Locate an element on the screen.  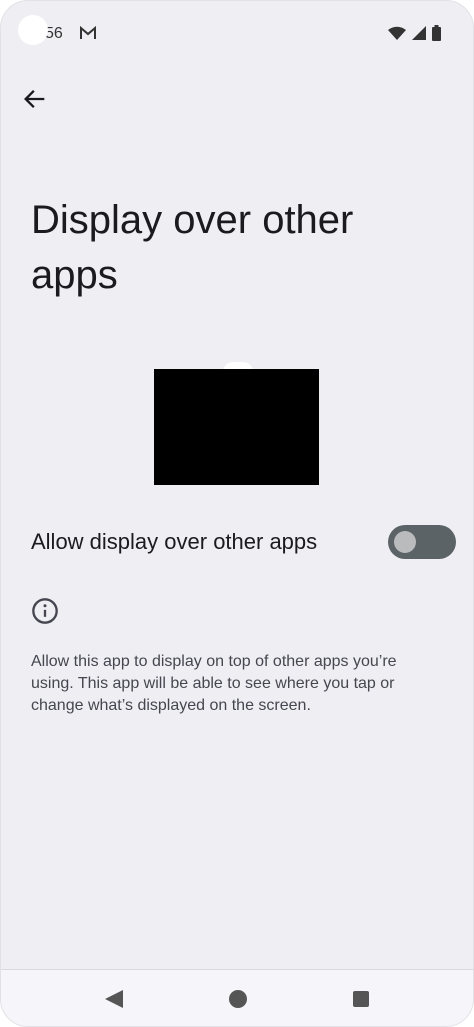
battery-icon is located at coordinates (436, 33).